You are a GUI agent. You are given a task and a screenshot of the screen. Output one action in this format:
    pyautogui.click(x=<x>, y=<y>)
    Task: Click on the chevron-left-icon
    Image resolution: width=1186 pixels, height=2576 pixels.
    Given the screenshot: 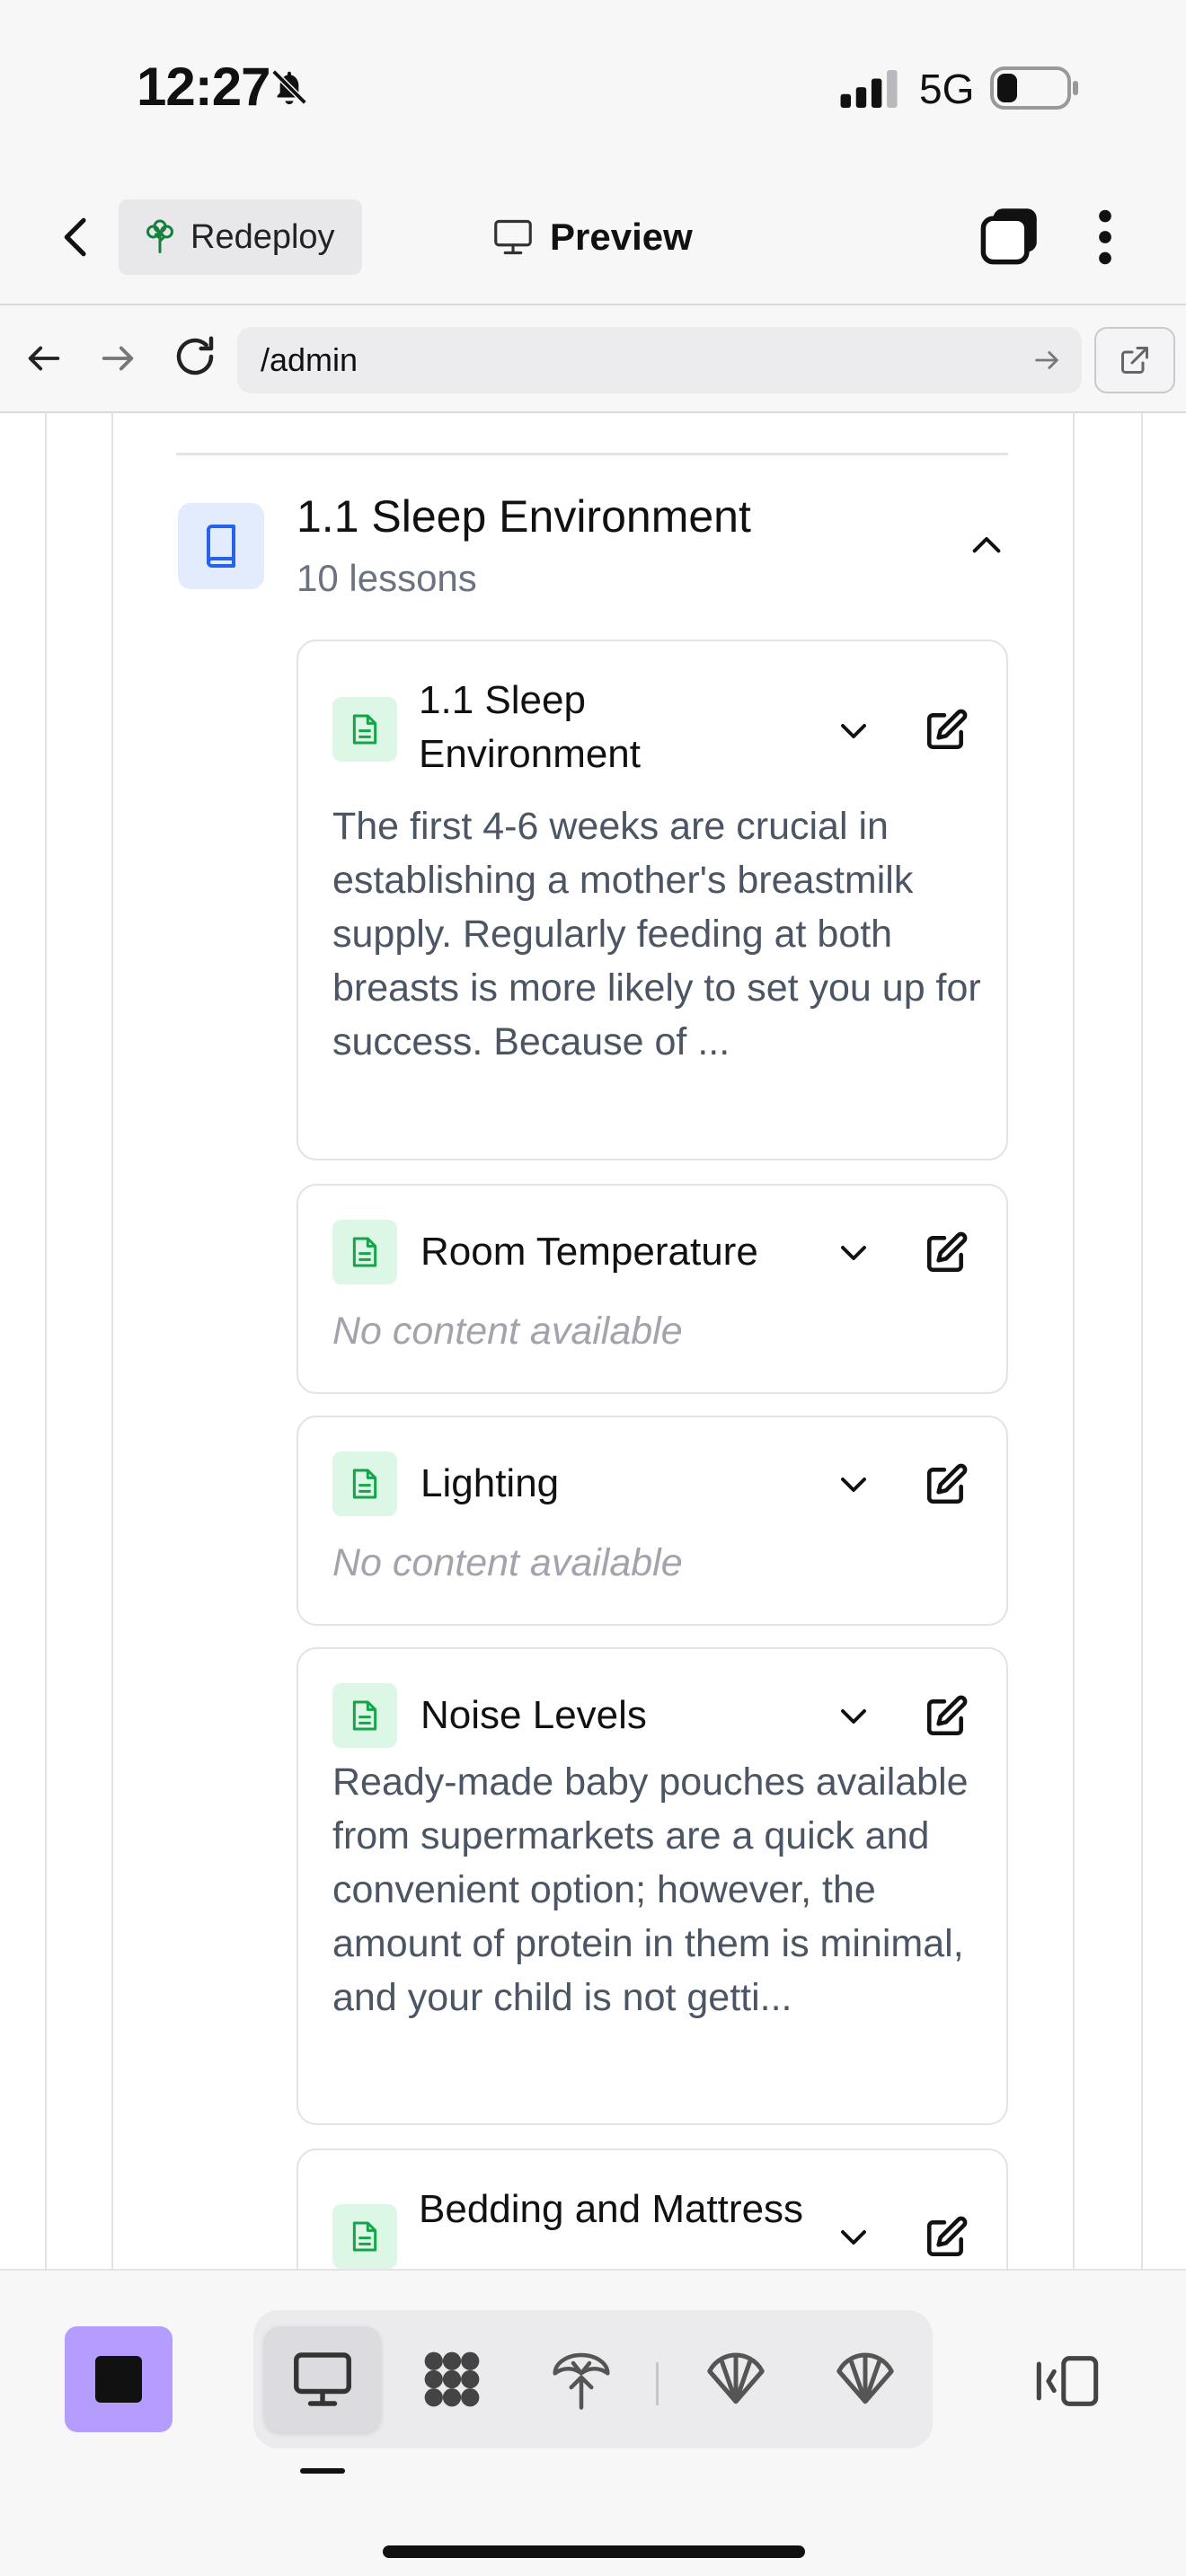 What is the action you would take?
    pyautogui.click(x=77, y=237)
    